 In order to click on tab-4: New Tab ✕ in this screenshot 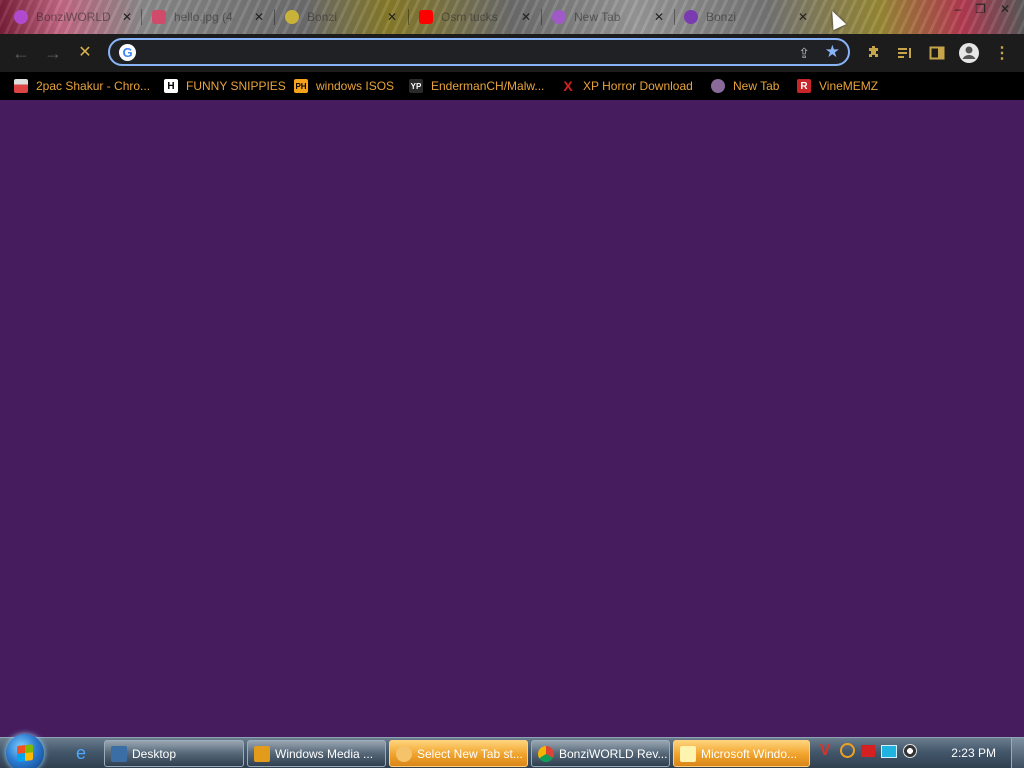, I will do `click(611, 17)`.